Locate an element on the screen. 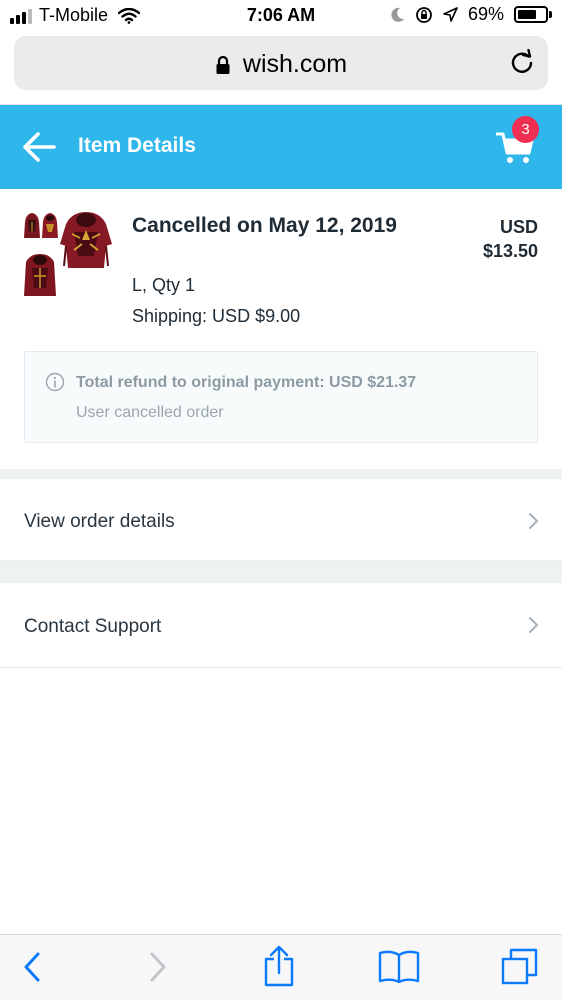  item-price: USD $13.50 is located at coordinates (510, 239).